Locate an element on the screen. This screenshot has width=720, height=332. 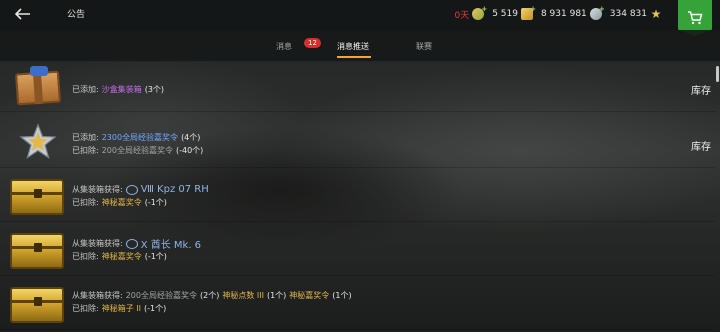
top-bar: 公告 0天 + 5 519 + 8 931 981 + 334 831 ★ is located at coordinates (360, 18).